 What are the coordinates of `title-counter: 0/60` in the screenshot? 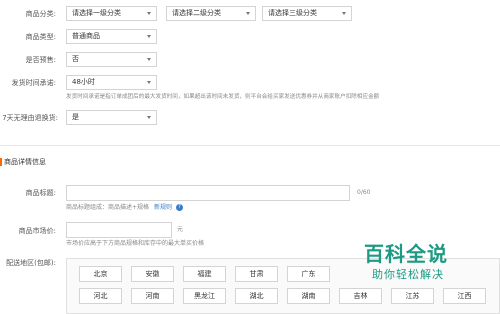 It's located at (364, 192).